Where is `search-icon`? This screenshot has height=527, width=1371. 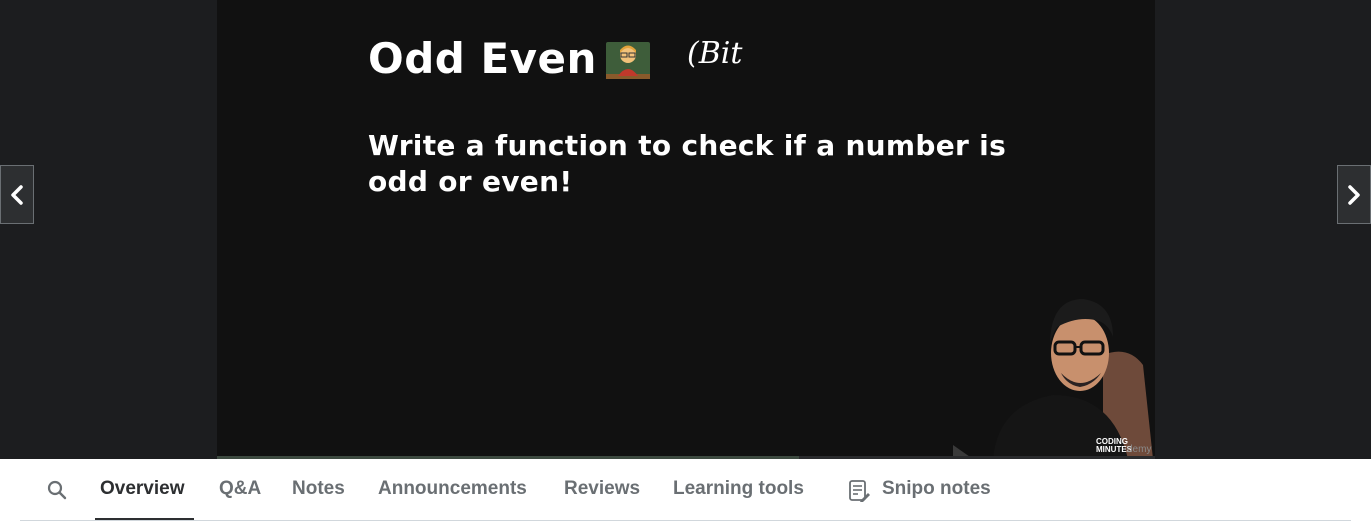 search-icon is located at coordinates (57, 490).